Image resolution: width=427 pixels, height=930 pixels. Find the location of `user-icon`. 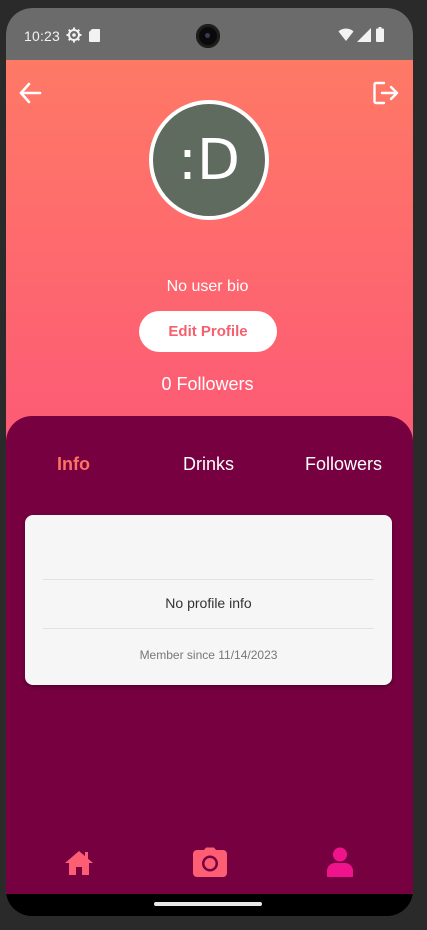

user-icon is located at coordinates (340, 862).